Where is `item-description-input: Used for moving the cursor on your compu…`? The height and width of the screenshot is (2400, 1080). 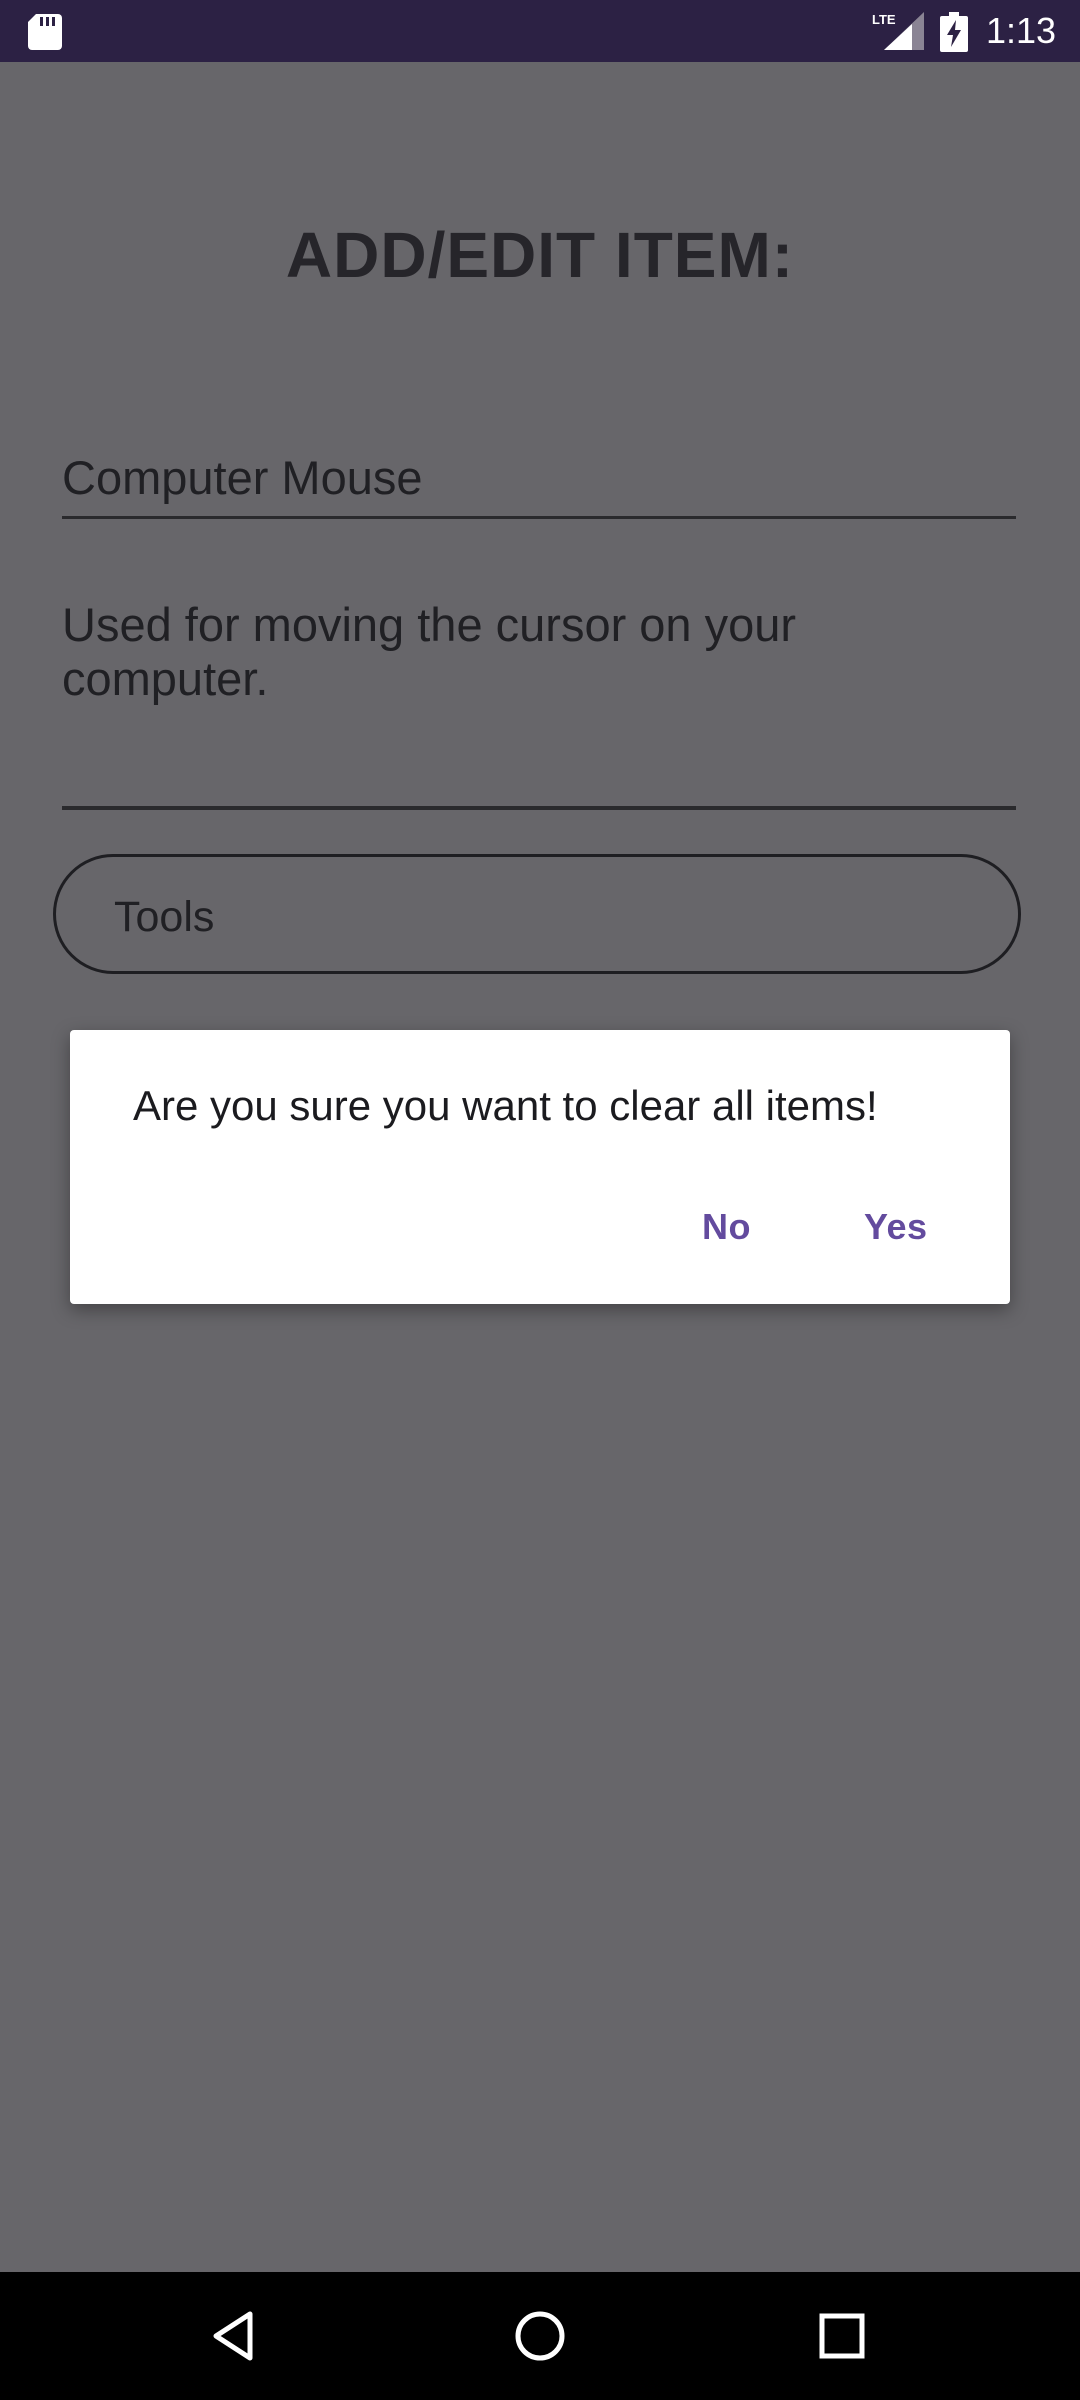
item-description-input: Used for moving the cursor on your compu… is located at coordinates (539, 695).